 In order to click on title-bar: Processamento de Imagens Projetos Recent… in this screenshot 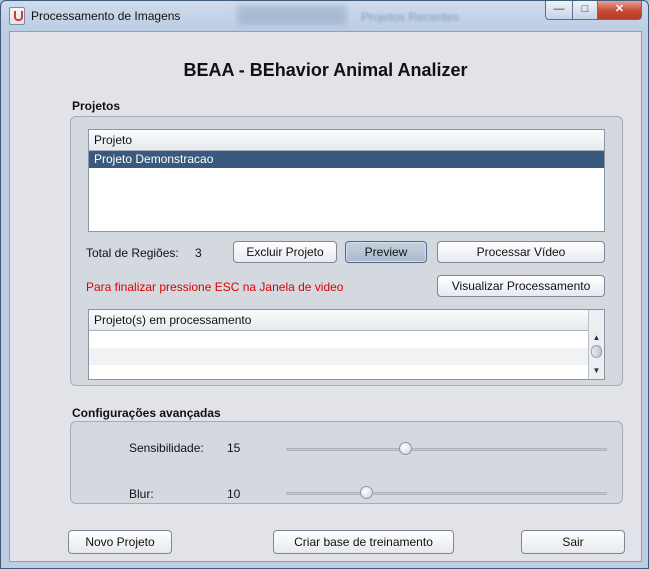, I will do `click(324, 16)`.